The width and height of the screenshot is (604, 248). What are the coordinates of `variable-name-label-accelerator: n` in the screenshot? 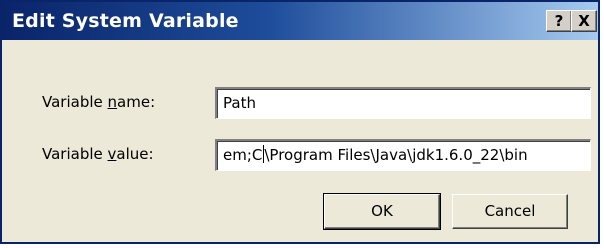 It's located at (112, 102).